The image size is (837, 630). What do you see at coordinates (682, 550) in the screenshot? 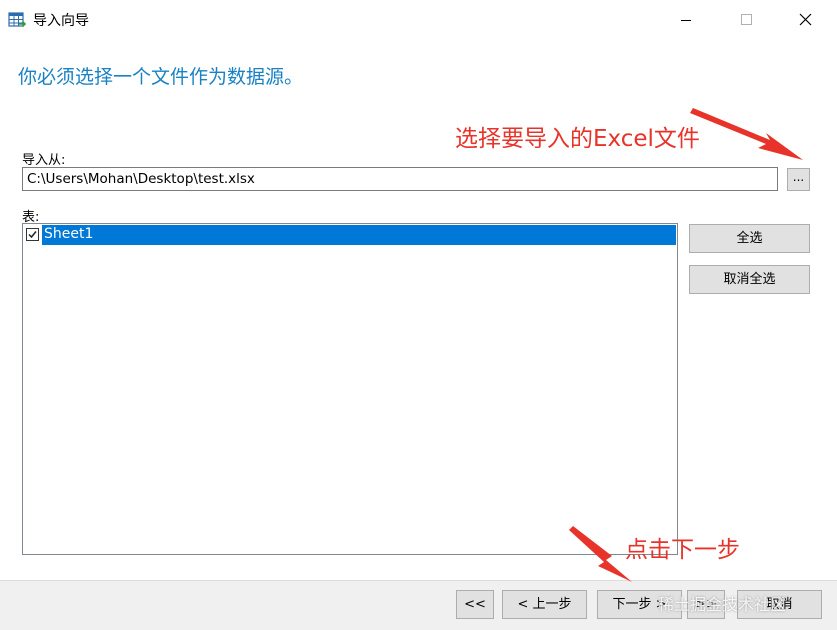
I see `annotation-click-next: 点击下一步` at bounding box center [682, 550].